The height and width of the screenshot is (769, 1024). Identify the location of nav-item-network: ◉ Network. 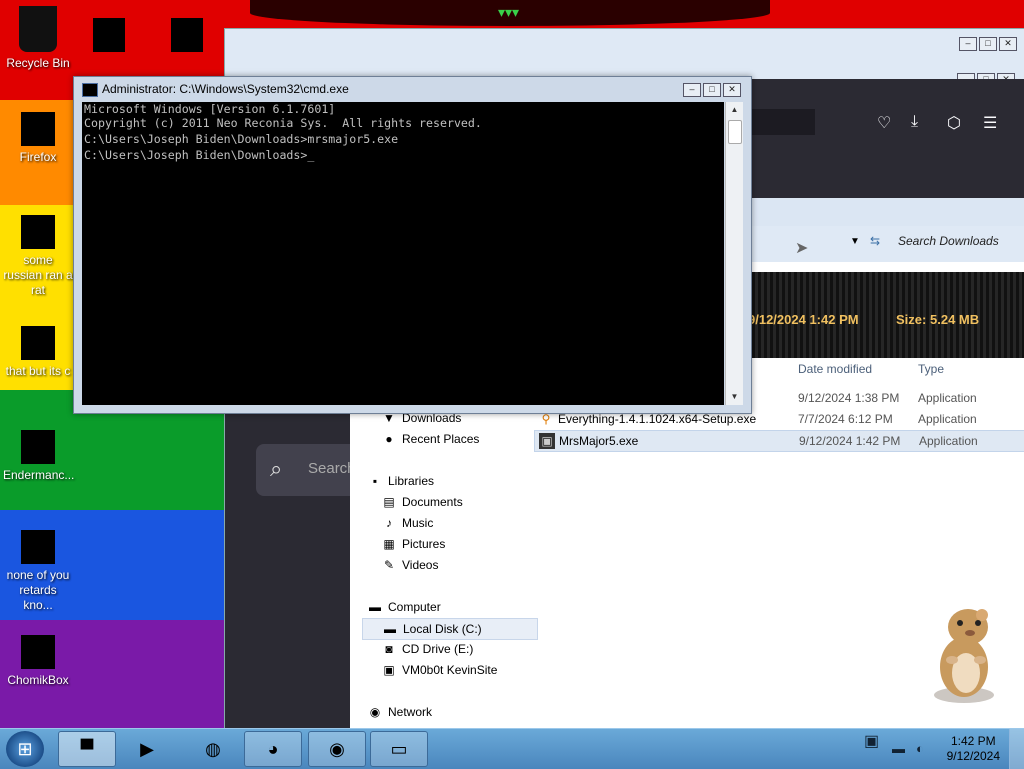
(400, 712).